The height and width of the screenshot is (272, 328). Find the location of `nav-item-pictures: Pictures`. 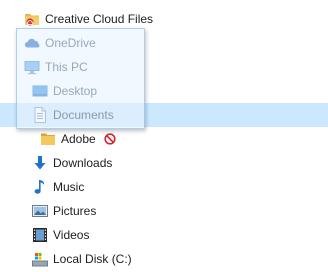

nav-item-pictures: Pictures is located at coordinates (164, 211).